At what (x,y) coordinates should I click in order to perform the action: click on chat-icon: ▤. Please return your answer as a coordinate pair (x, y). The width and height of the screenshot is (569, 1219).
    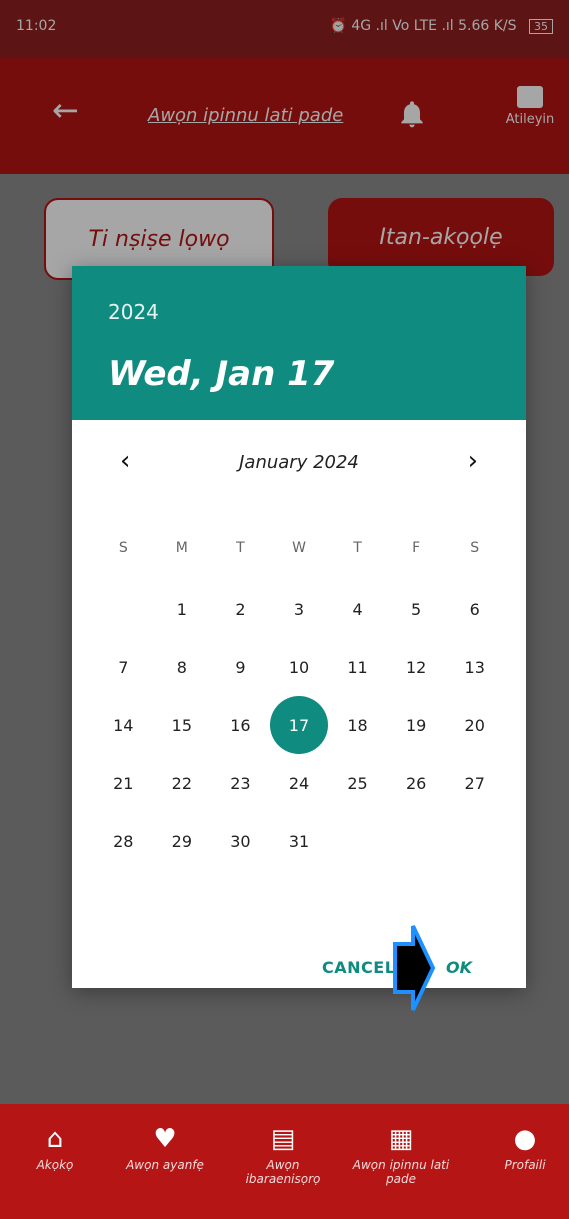
    Looking at the image, I should click on (283, 1139).